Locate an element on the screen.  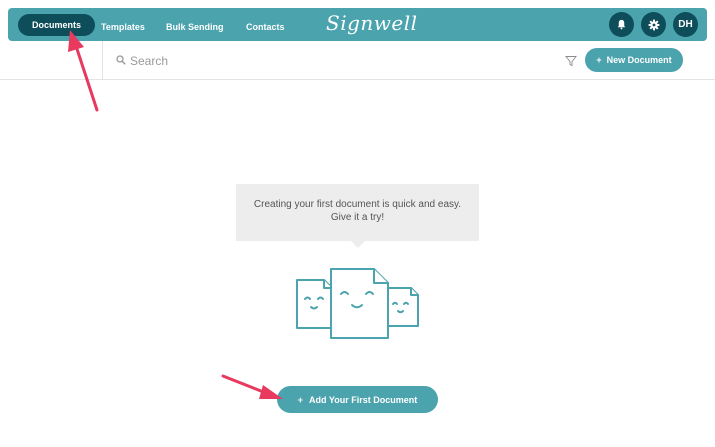
user-avatar: DH is located at coordinates (685, 24).